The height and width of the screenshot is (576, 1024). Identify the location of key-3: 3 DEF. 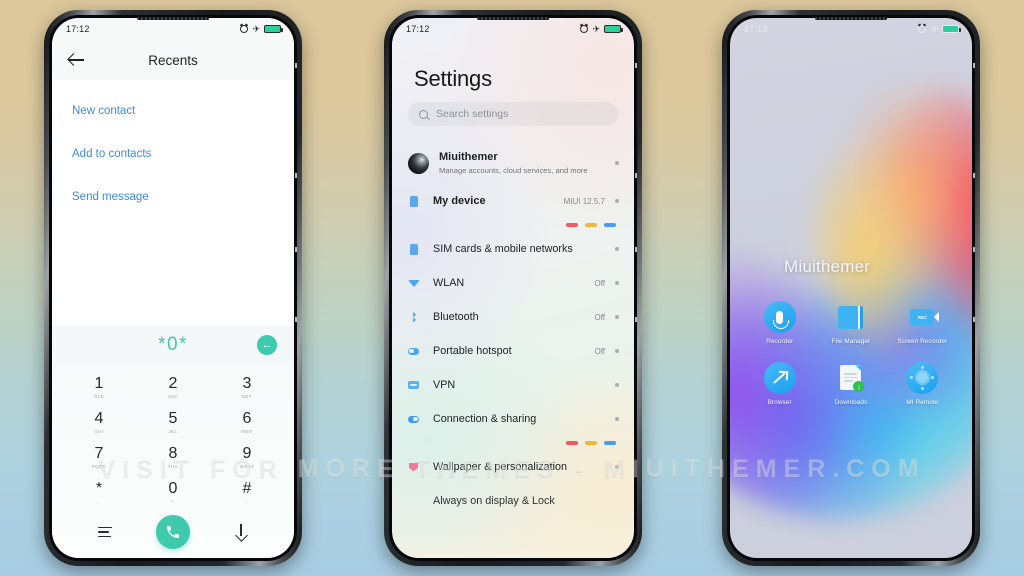
(247, 387).